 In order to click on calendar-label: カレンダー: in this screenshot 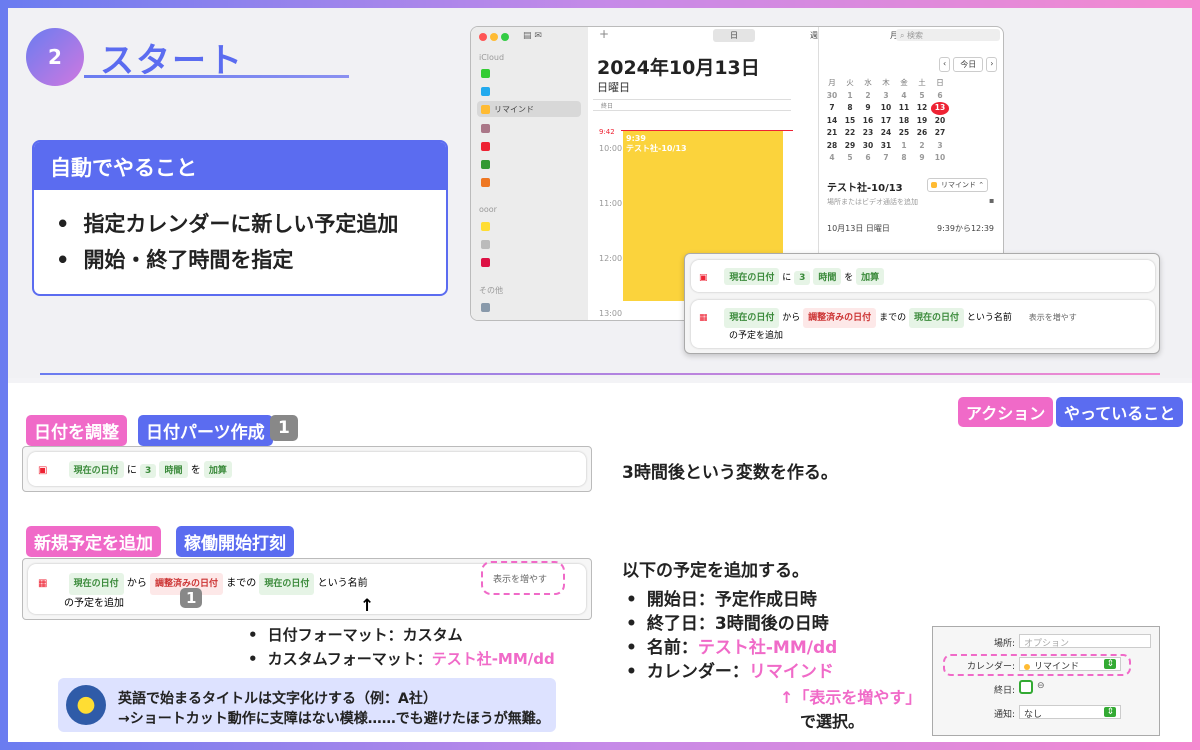, I will do `click(990, 667)`.